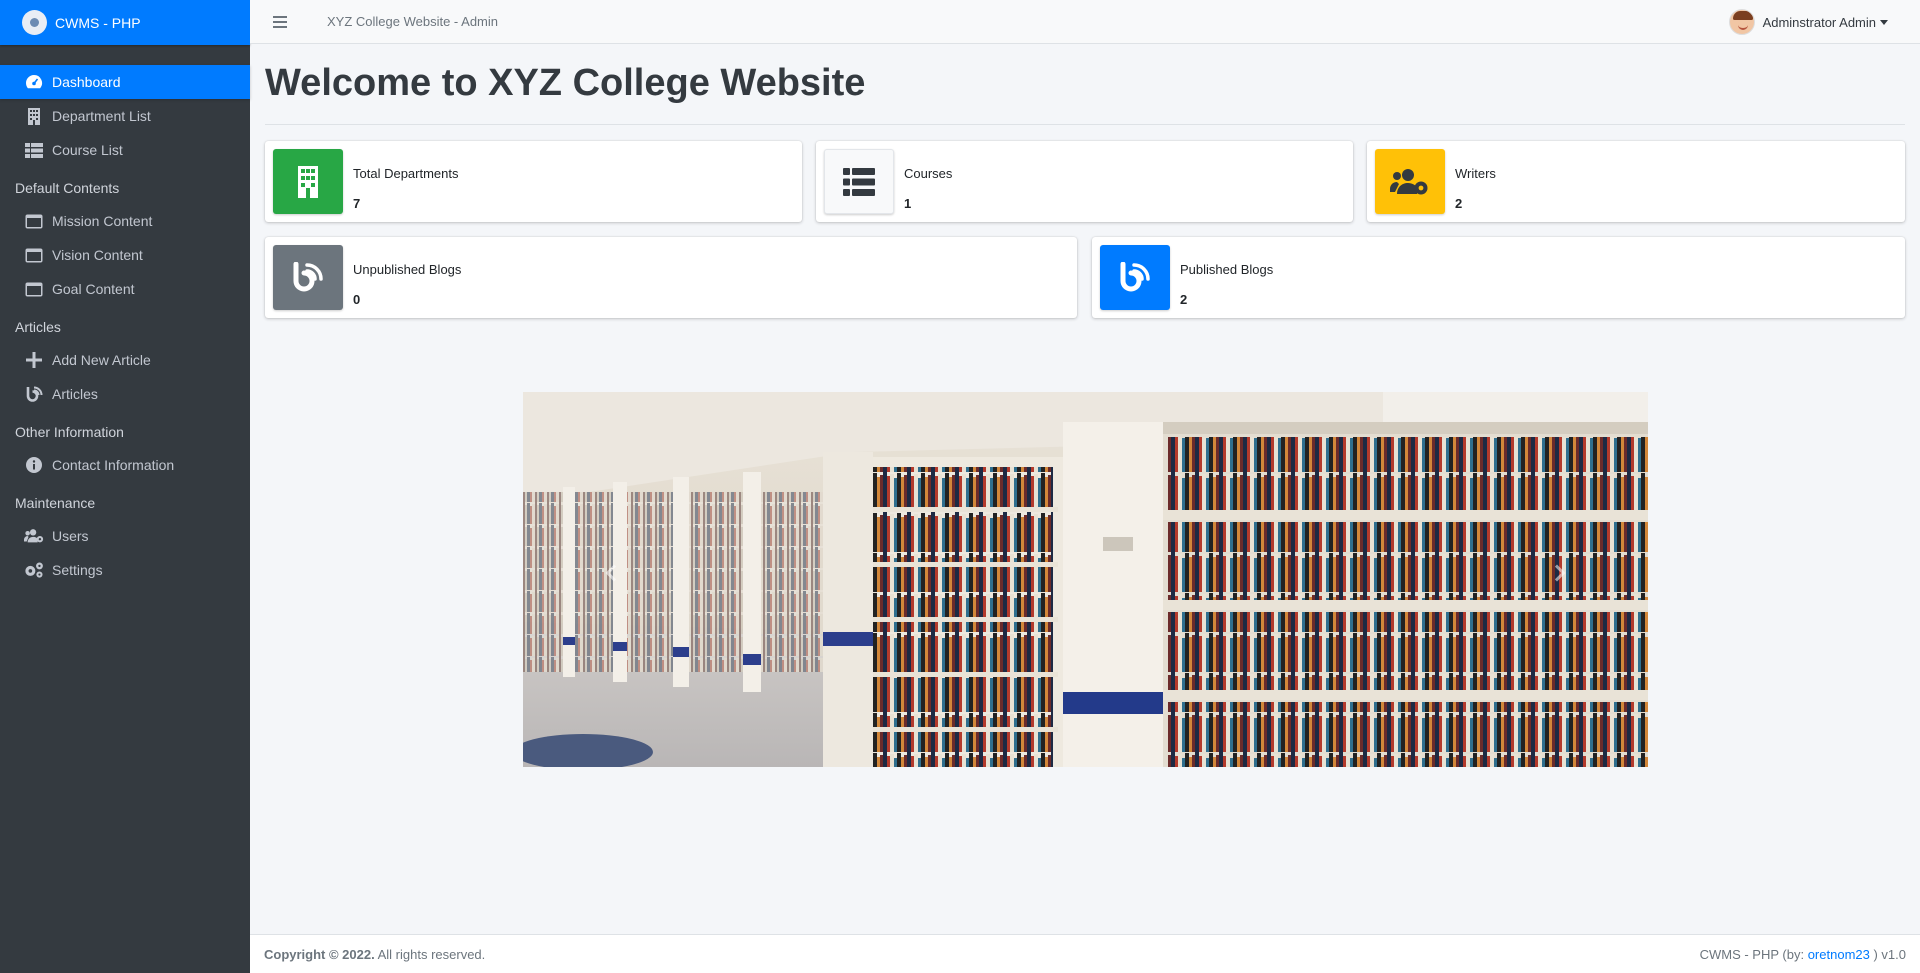  I want to click on stat-card-courses: Courses 1, so click(1084, 181).